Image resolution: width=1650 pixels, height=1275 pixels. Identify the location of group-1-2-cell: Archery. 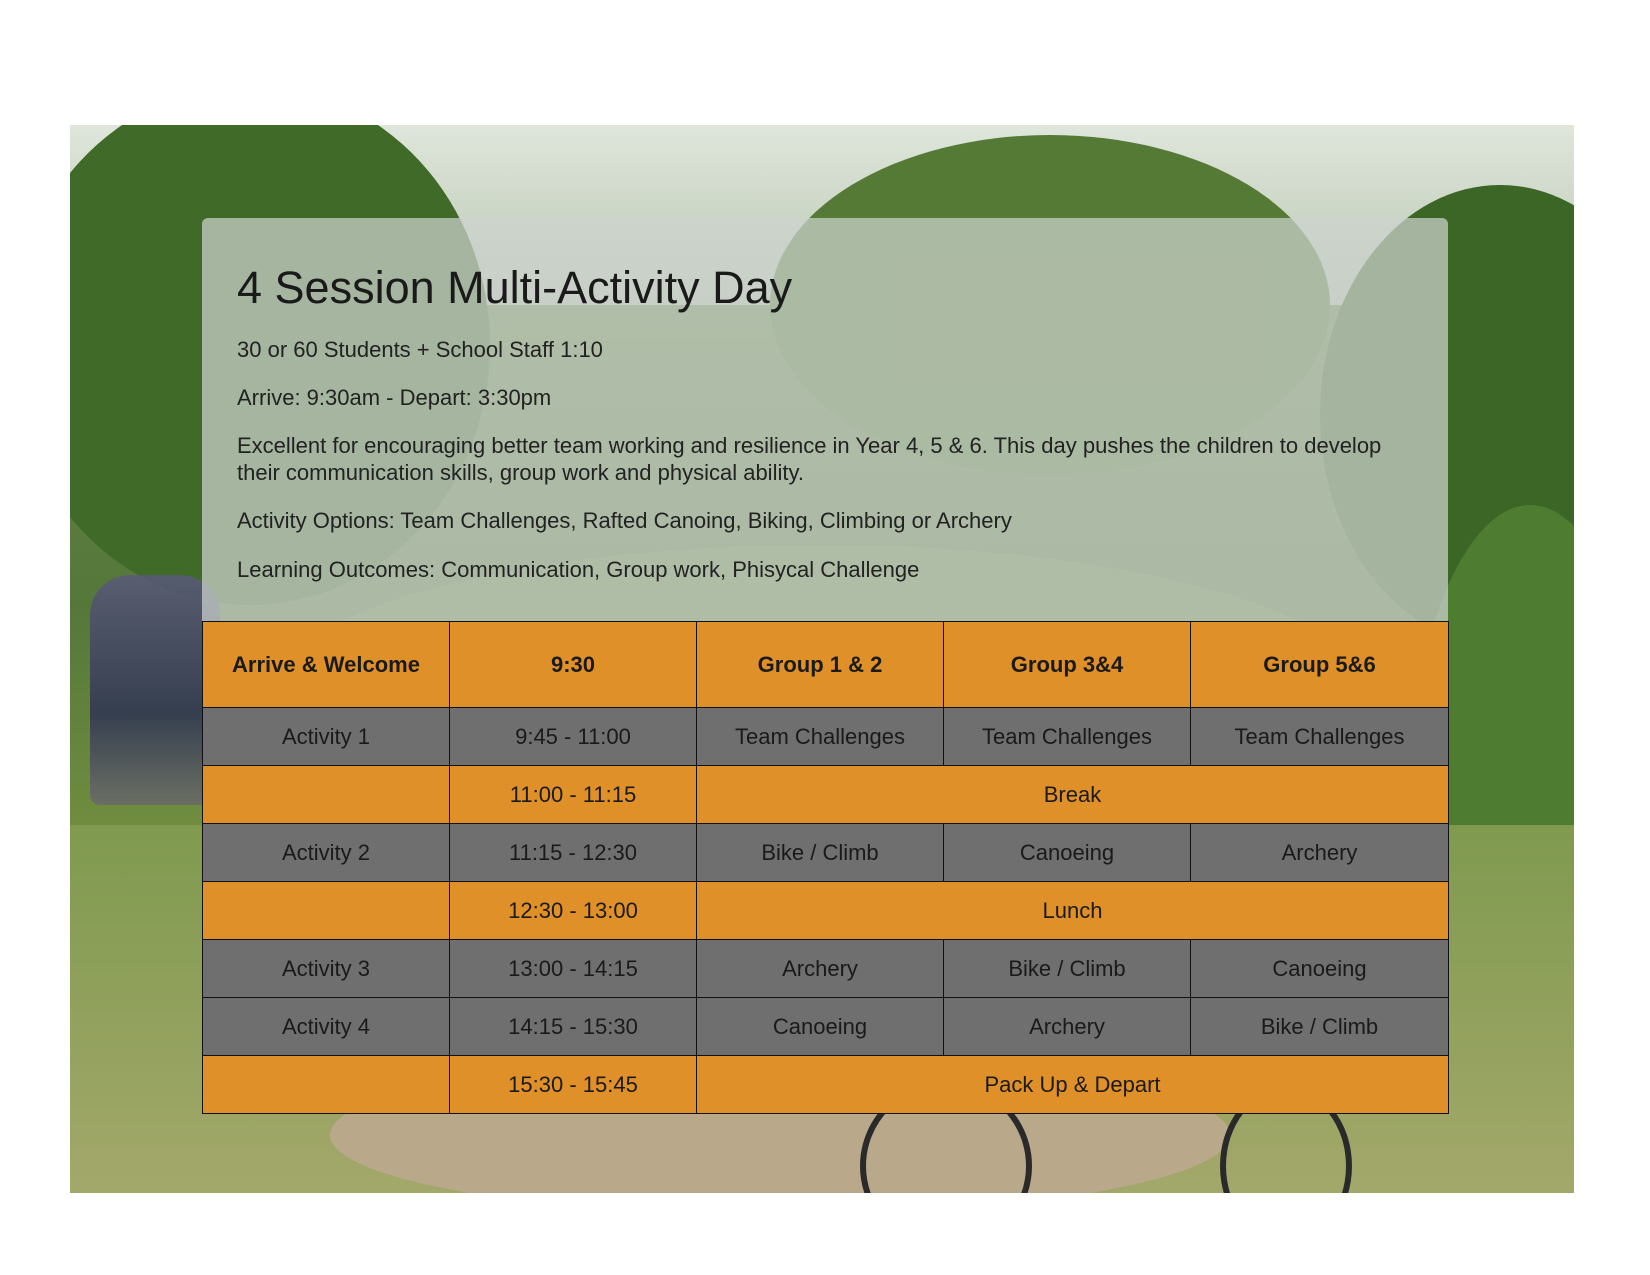
(820, 968).